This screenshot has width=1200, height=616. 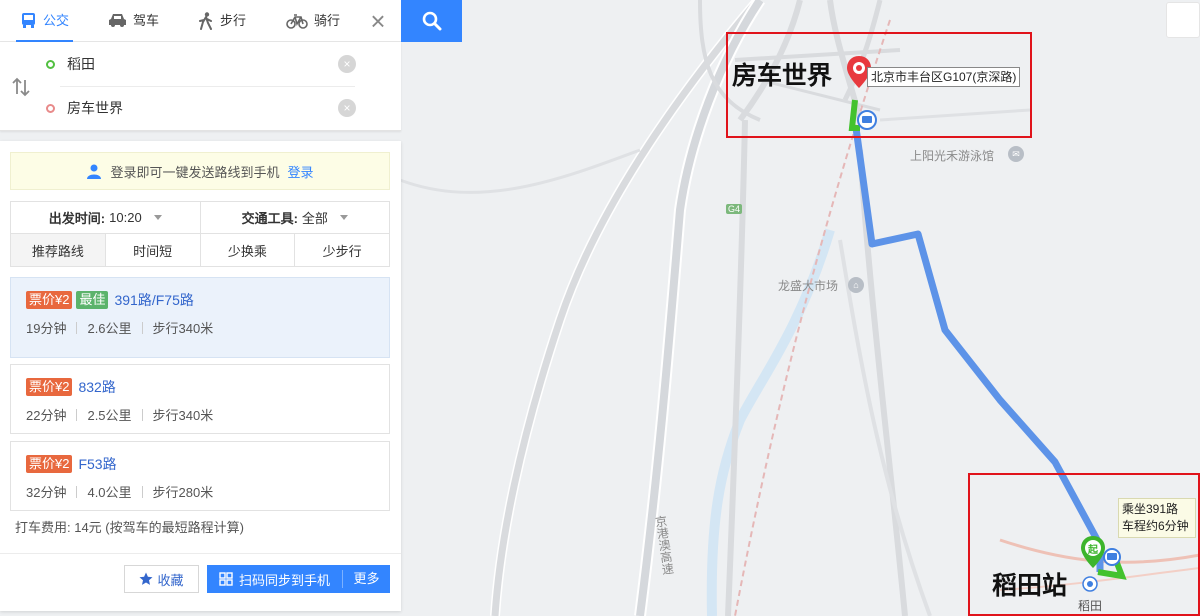 I want to click on favorite-label: 收藏, so click(x=170, y=580).